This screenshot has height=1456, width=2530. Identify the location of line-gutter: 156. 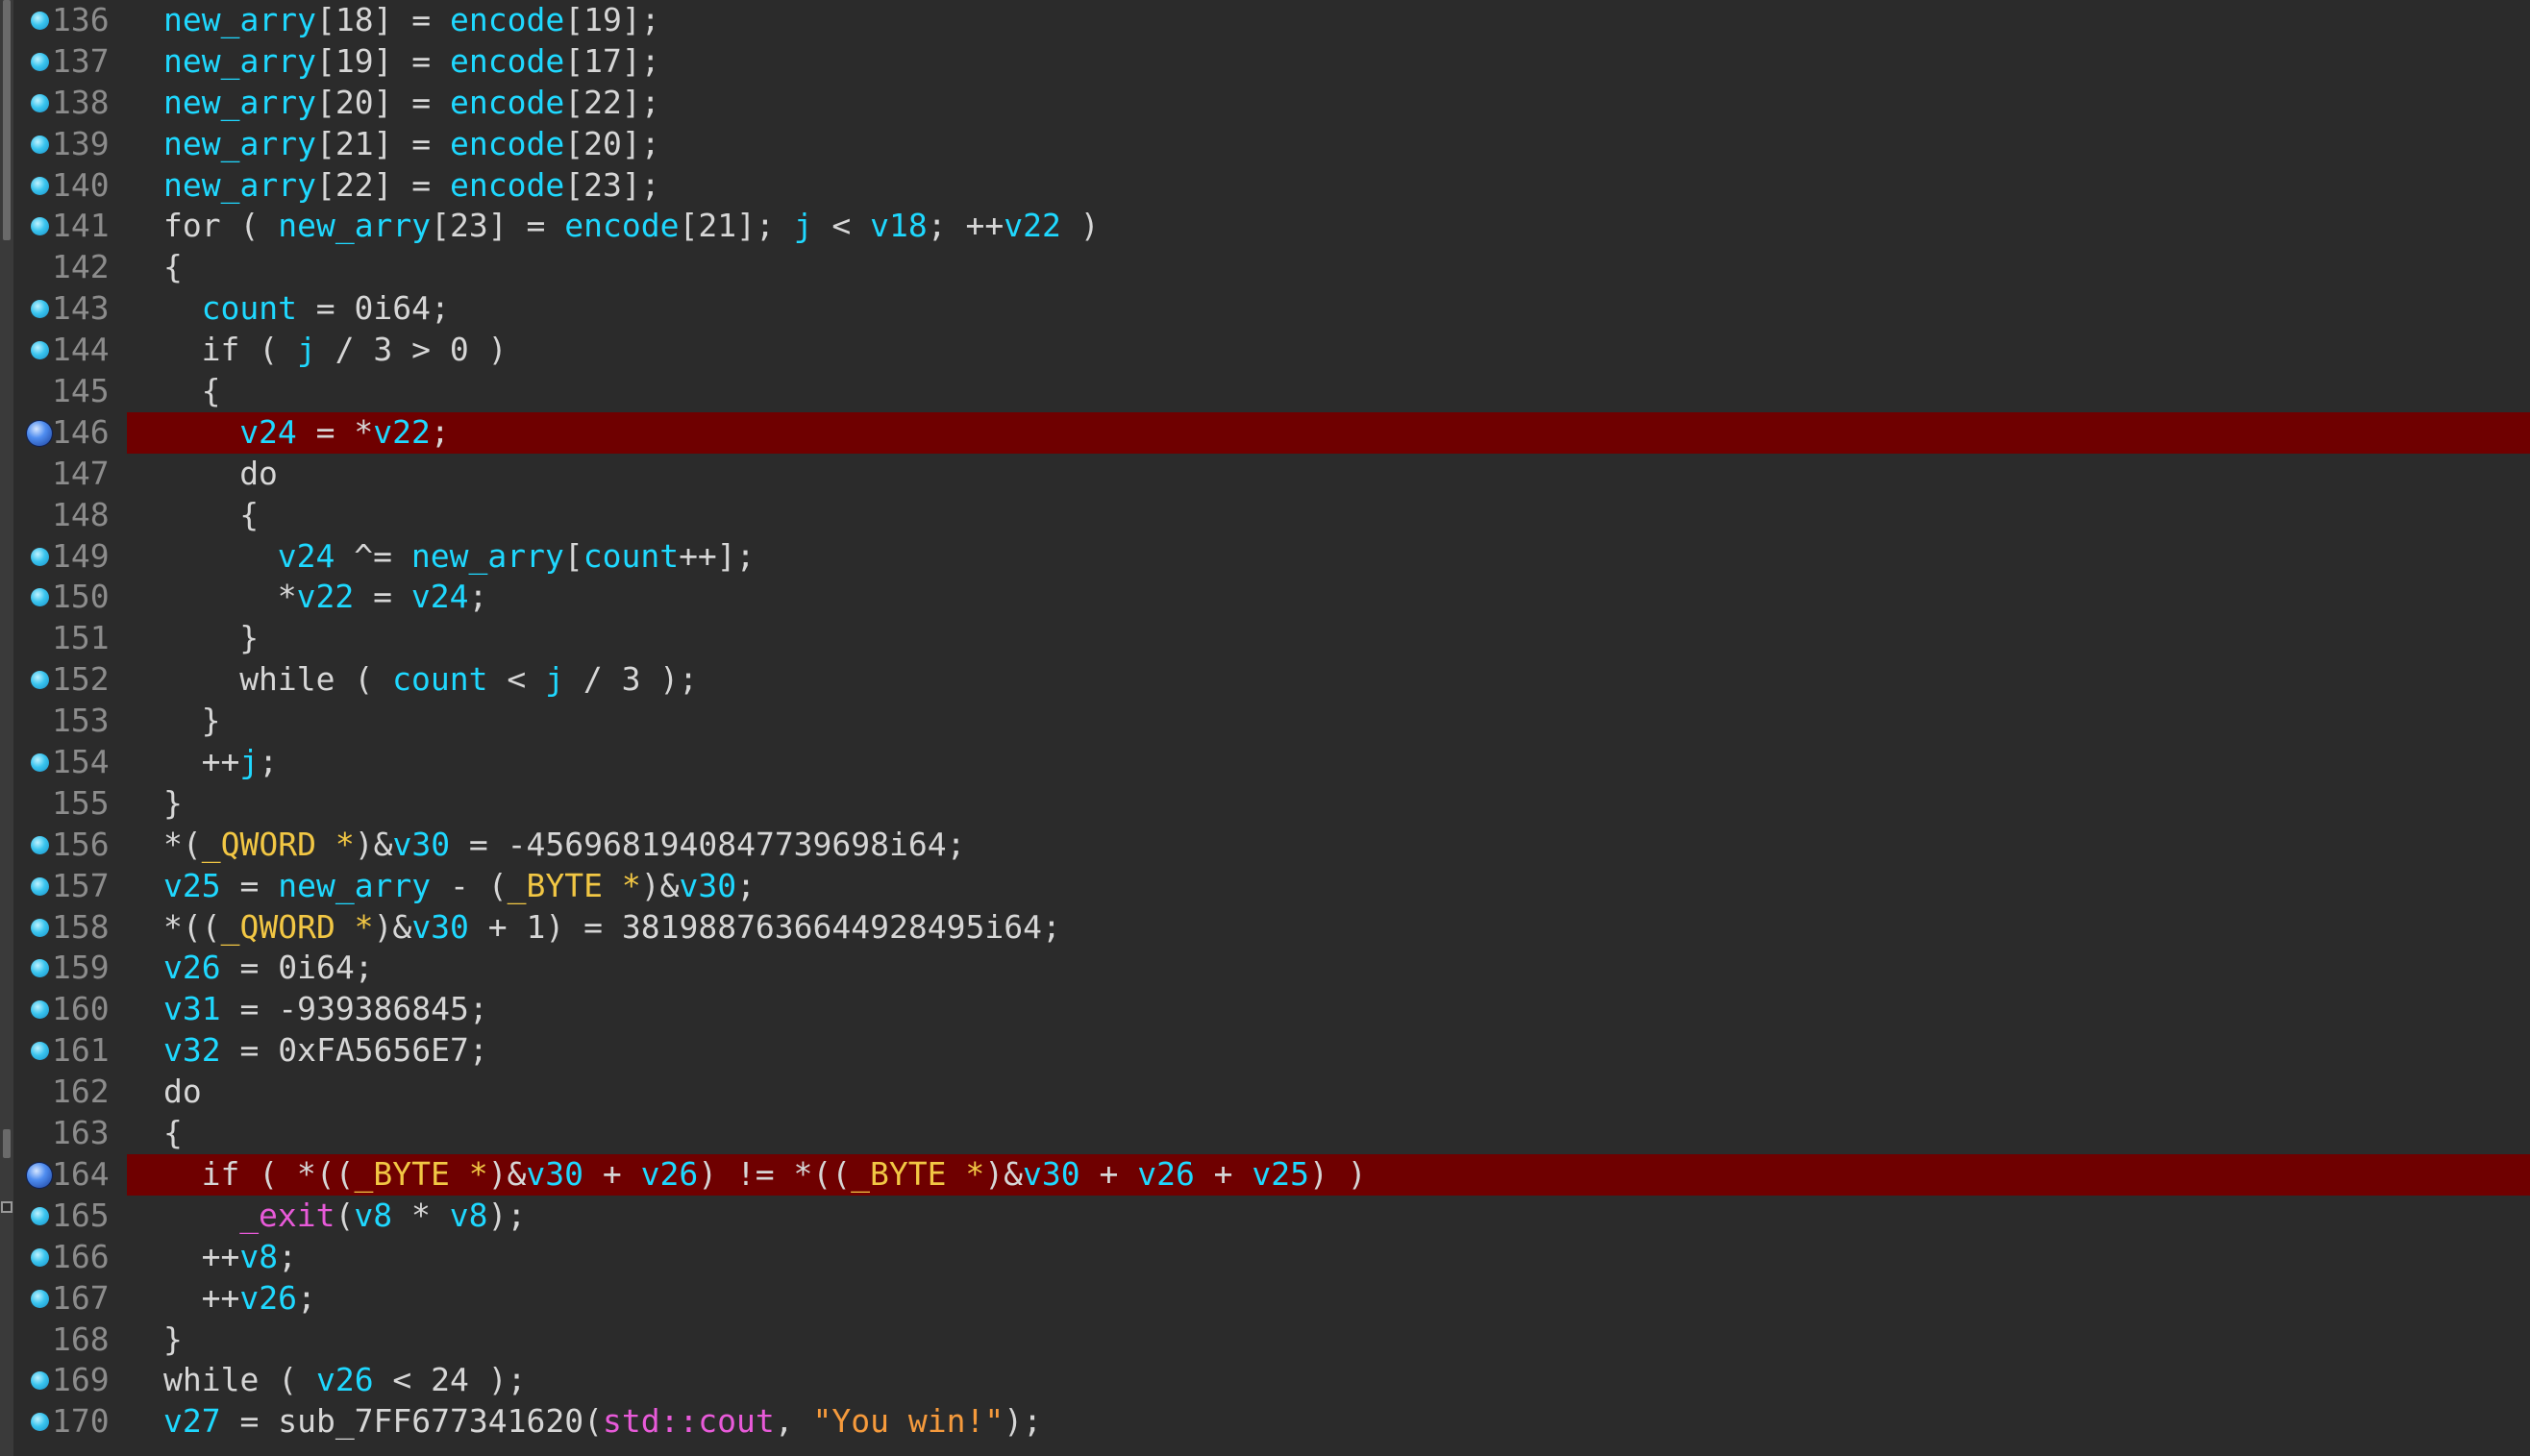
(70, 846).